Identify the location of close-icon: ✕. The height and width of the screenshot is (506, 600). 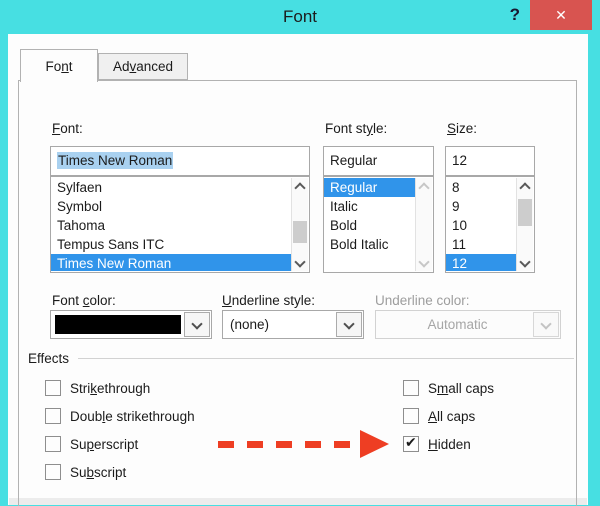
(561, 14).